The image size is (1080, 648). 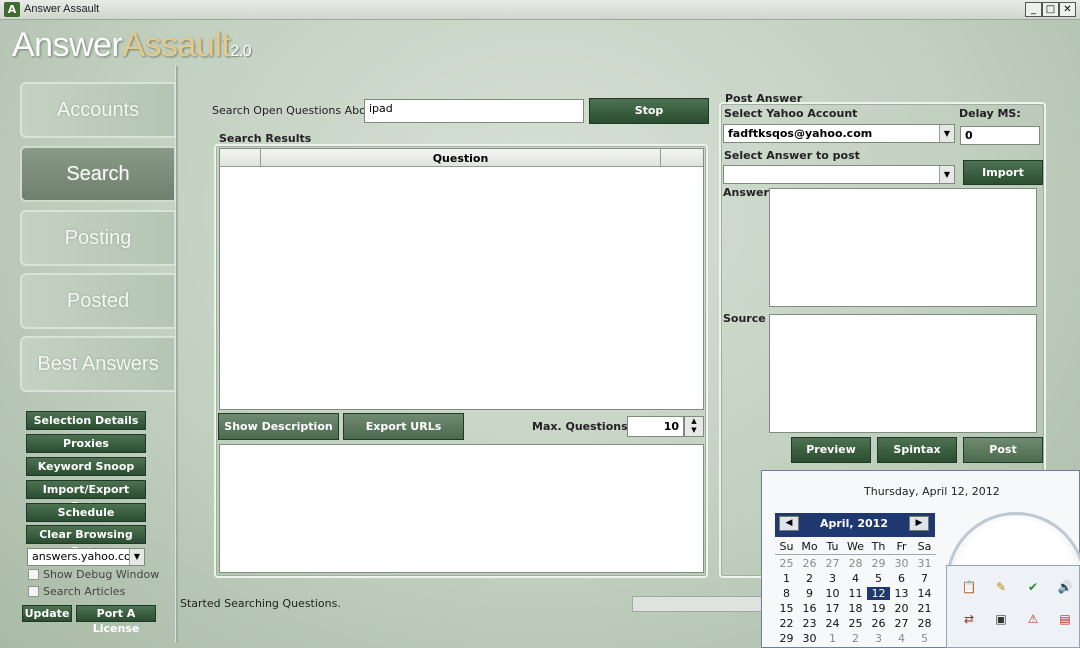 What do you see at coordinates (1065, 587) in the screenshot?
I see `speaker-icon: 🔊` at bounding box center [1065, 587].